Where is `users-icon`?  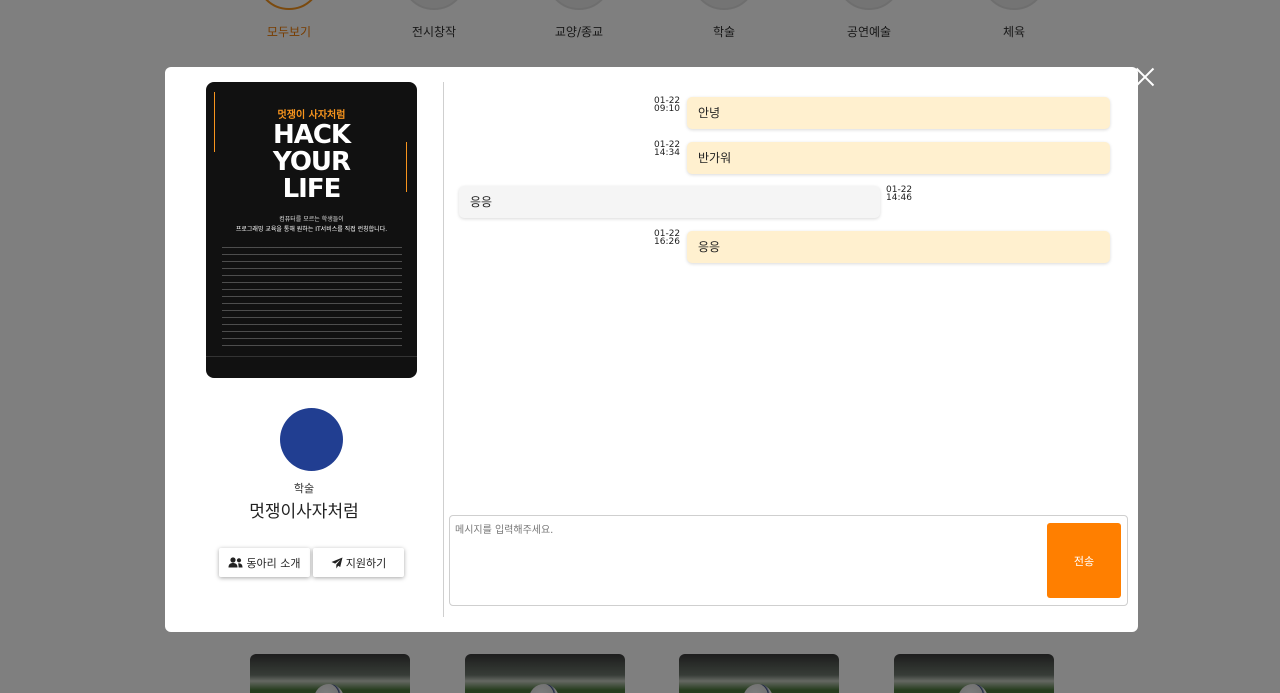 users-icon is located at coordinates (235, 562).